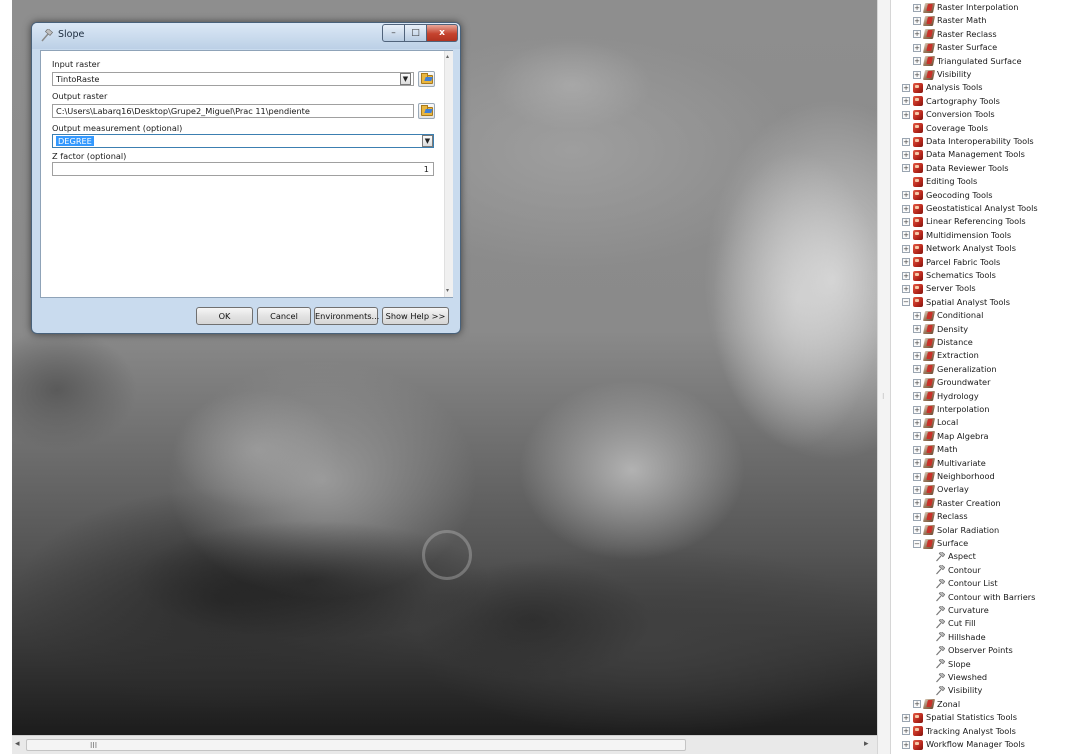  What do you see at coordinates (415, 316) in the screenshot?
I see `show-help-button: Show Help >>` at bounding box center [415, 316].